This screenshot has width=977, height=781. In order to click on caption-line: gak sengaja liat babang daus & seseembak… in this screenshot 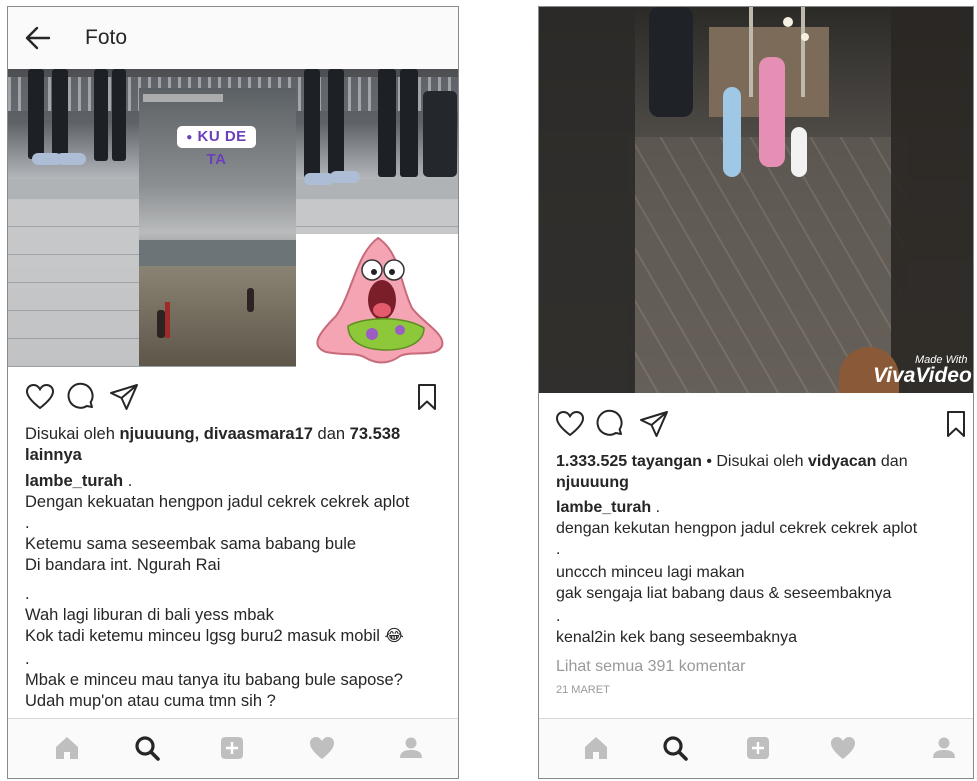, I will do `click(724, 593)`.